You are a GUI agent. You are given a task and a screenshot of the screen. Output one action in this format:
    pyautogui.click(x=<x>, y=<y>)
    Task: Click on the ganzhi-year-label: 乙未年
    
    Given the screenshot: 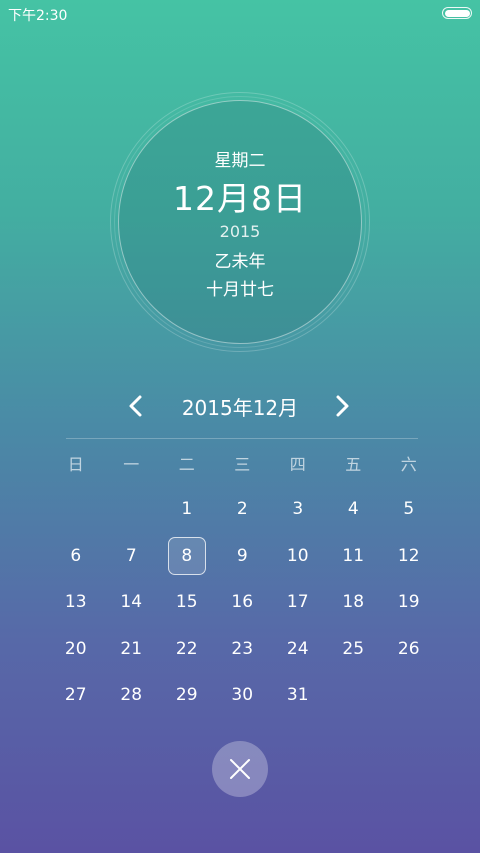 What is the action you would take?
    pyautogui.click(x=240, y=262)
    